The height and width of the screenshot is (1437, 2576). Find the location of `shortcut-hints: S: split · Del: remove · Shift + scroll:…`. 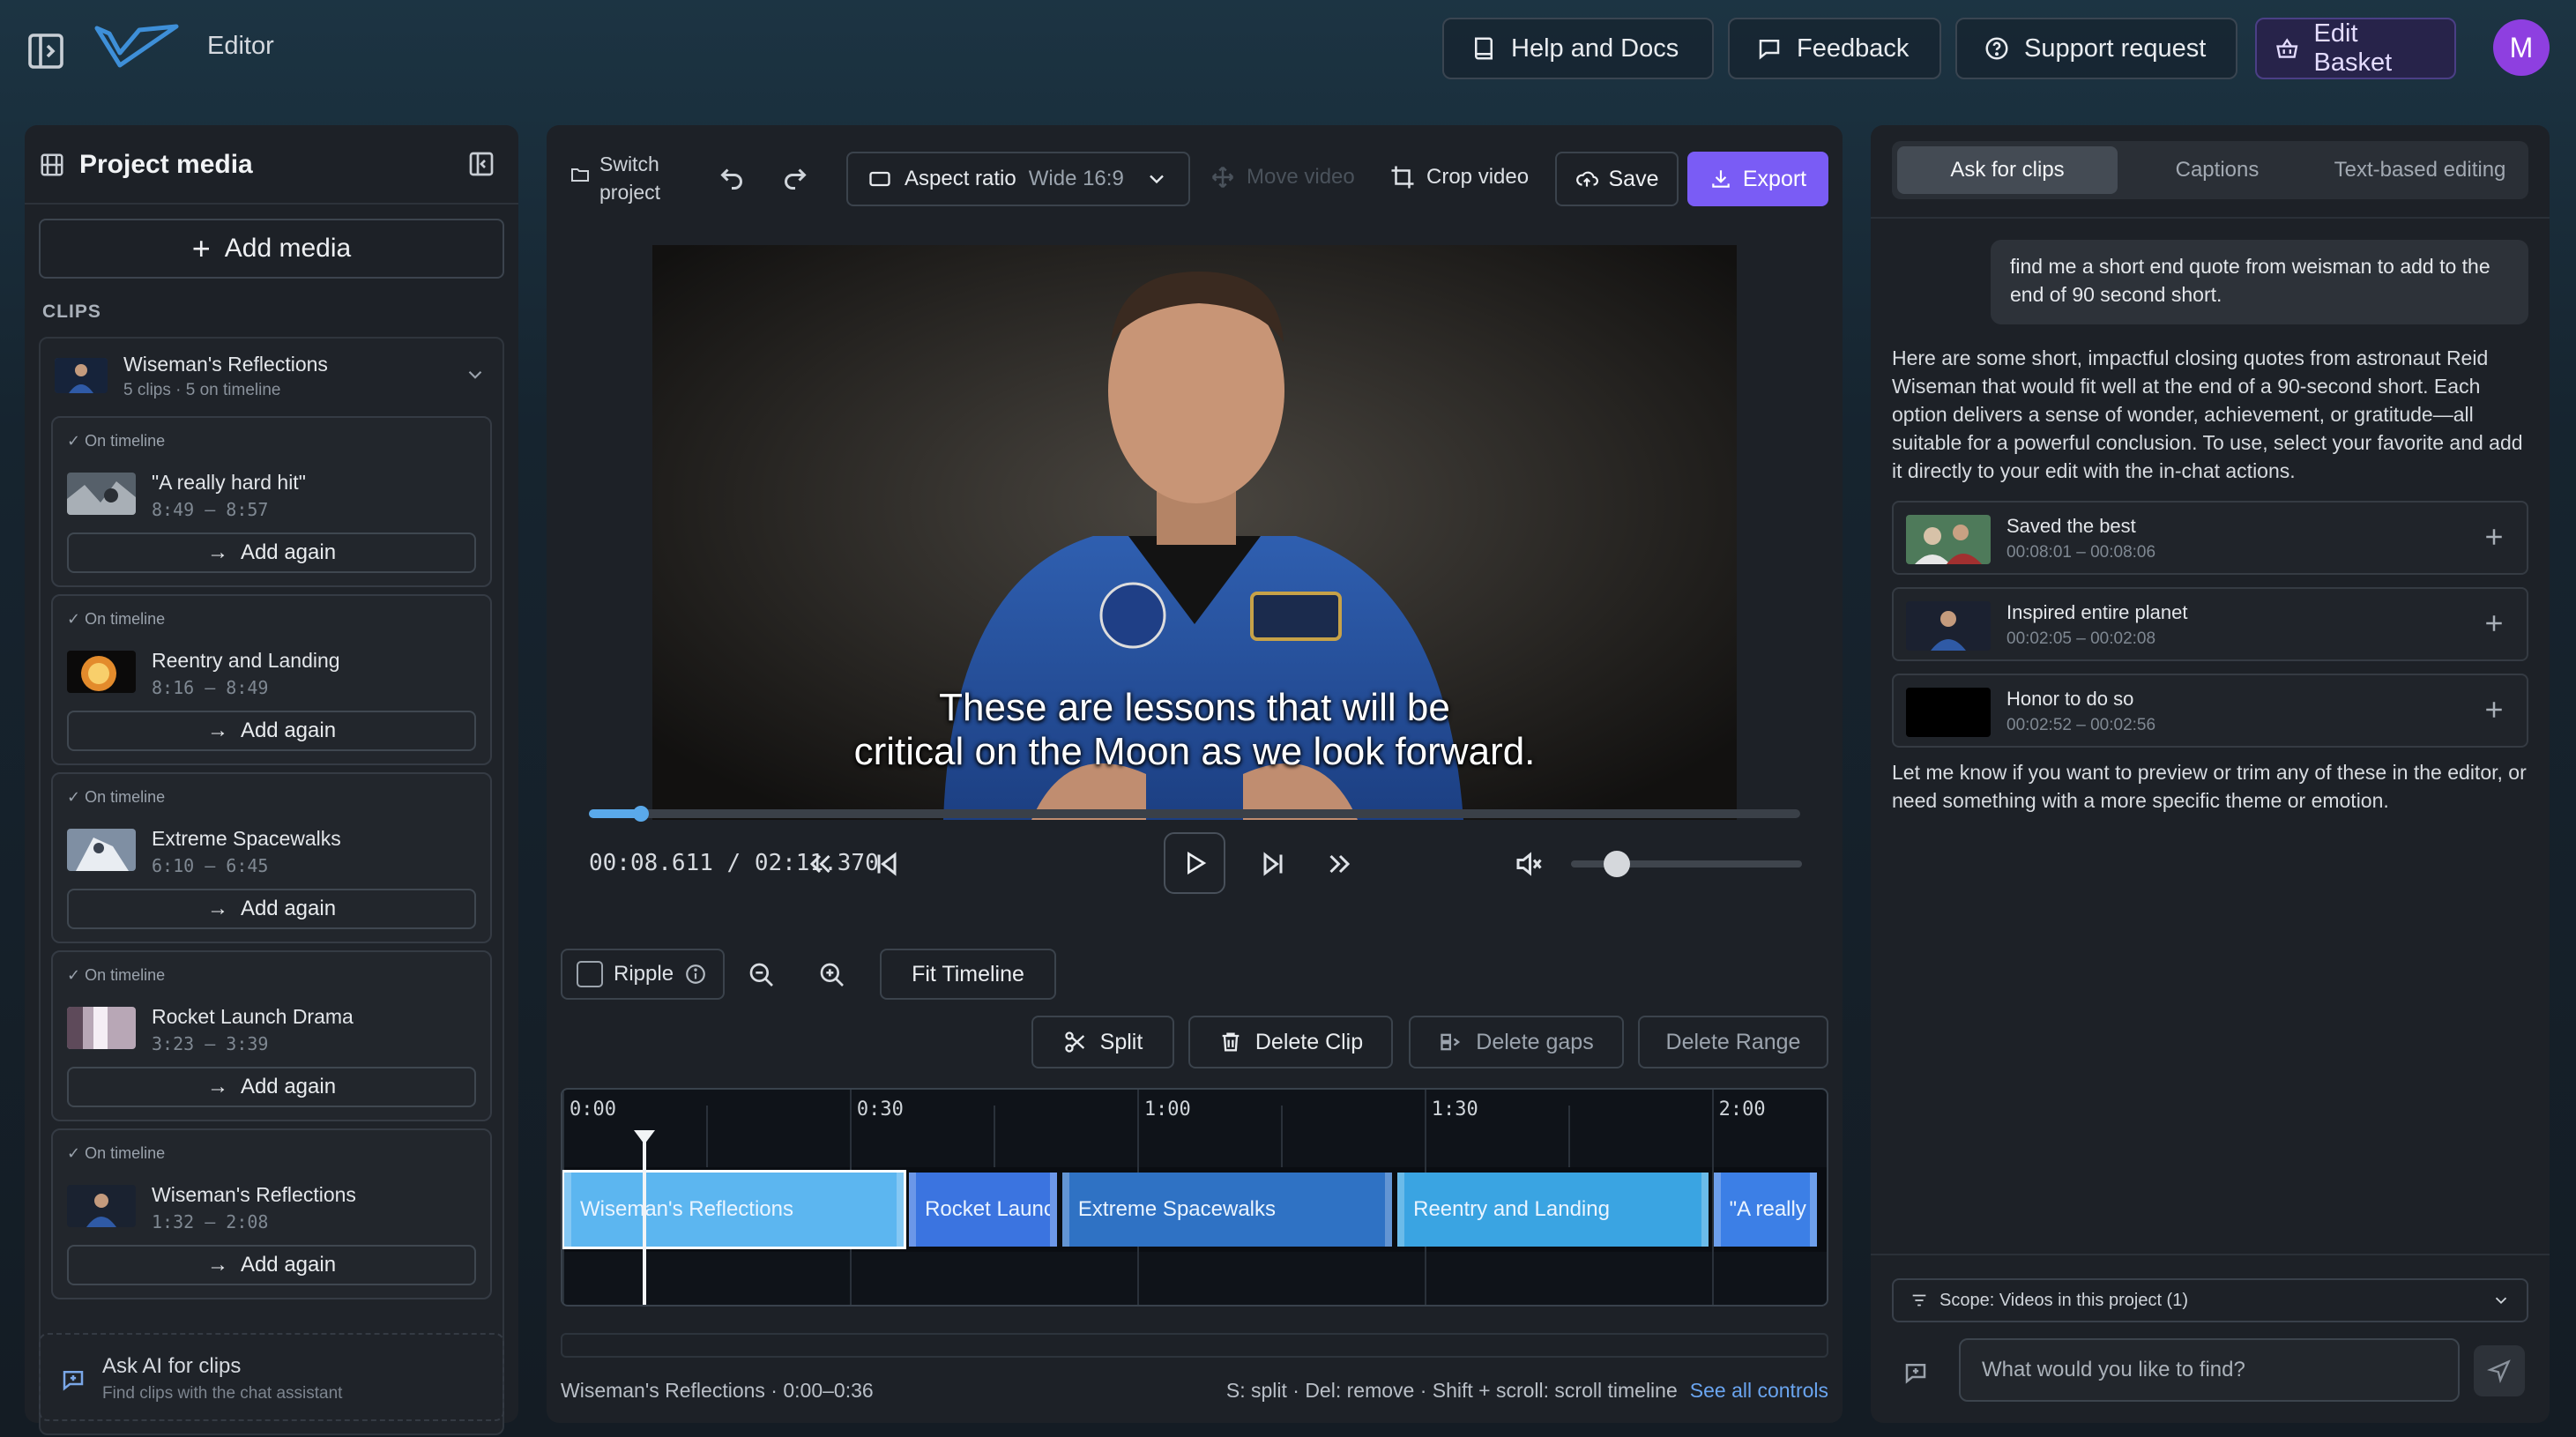

shortcut-hints: S: split · Del: remove · Shift + scroll:… is located at coordinates (1527, 1391).